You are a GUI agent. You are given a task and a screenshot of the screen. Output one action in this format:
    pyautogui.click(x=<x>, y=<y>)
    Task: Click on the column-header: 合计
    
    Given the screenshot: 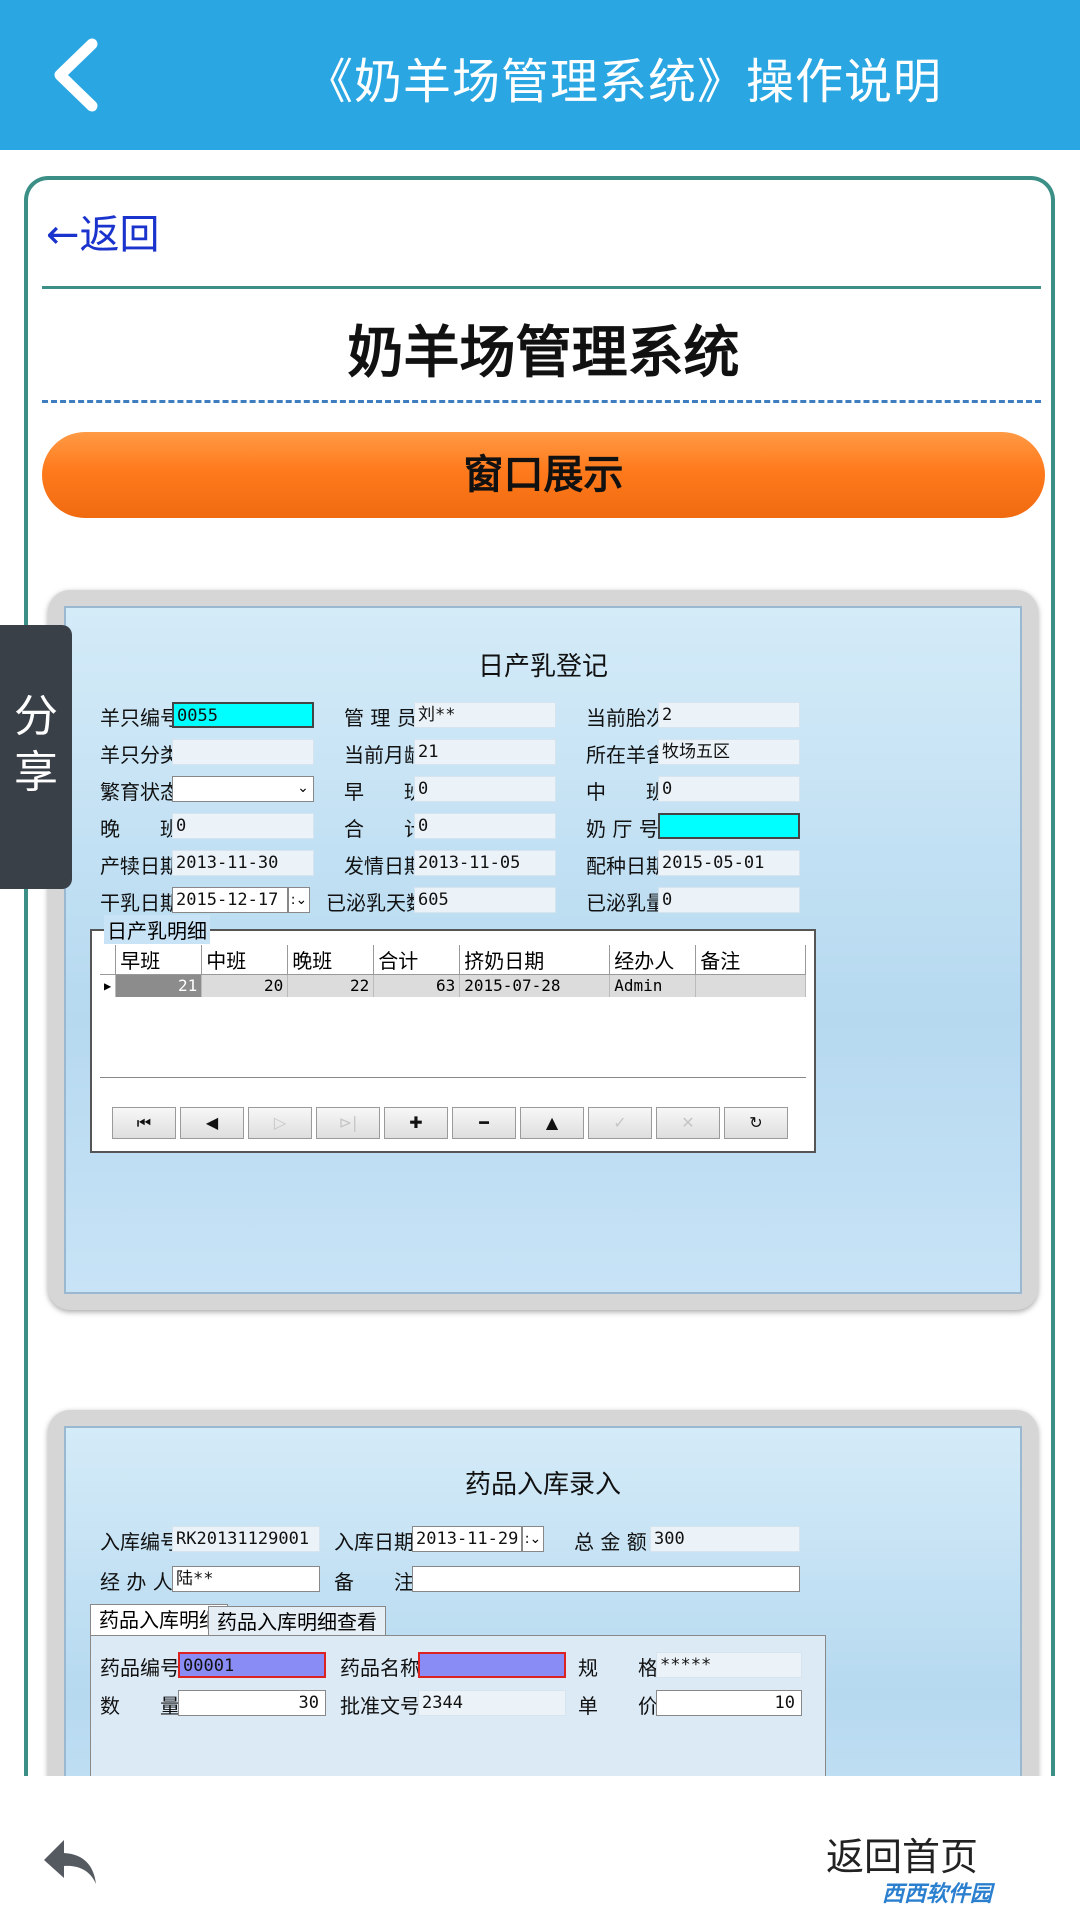 What is the action you would take?
    pyautogui.click(x=417, y=960)
    